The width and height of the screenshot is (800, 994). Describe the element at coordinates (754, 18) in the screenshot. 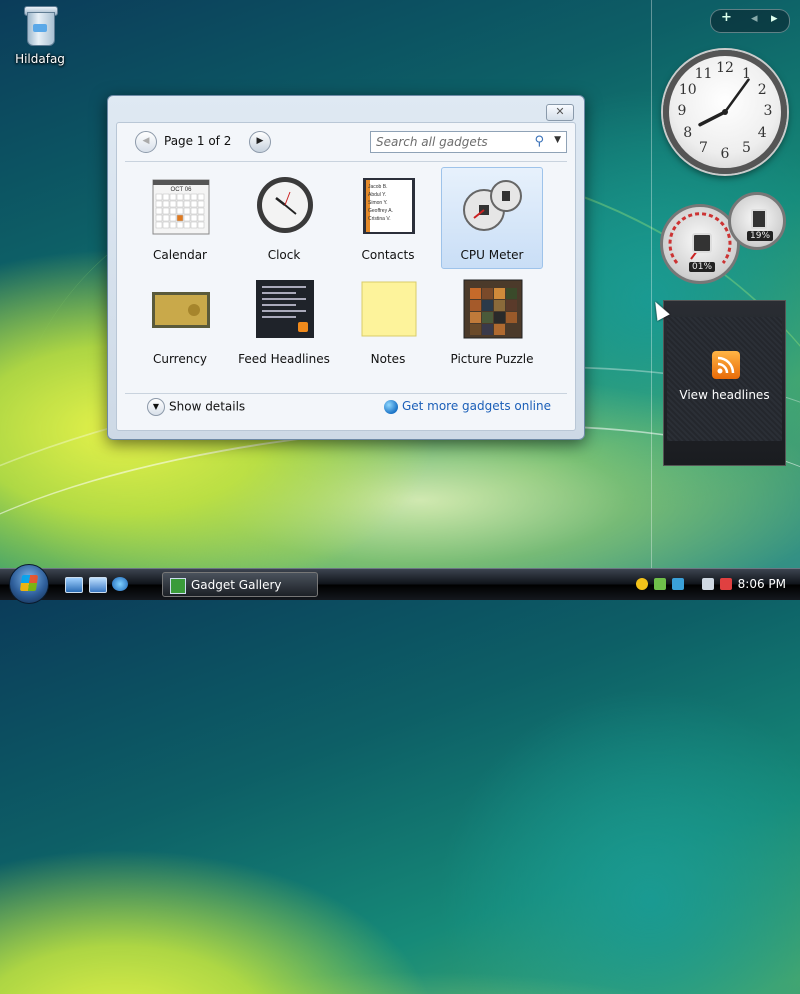

I see `prev-gadget-page-button: ◂` at that location.